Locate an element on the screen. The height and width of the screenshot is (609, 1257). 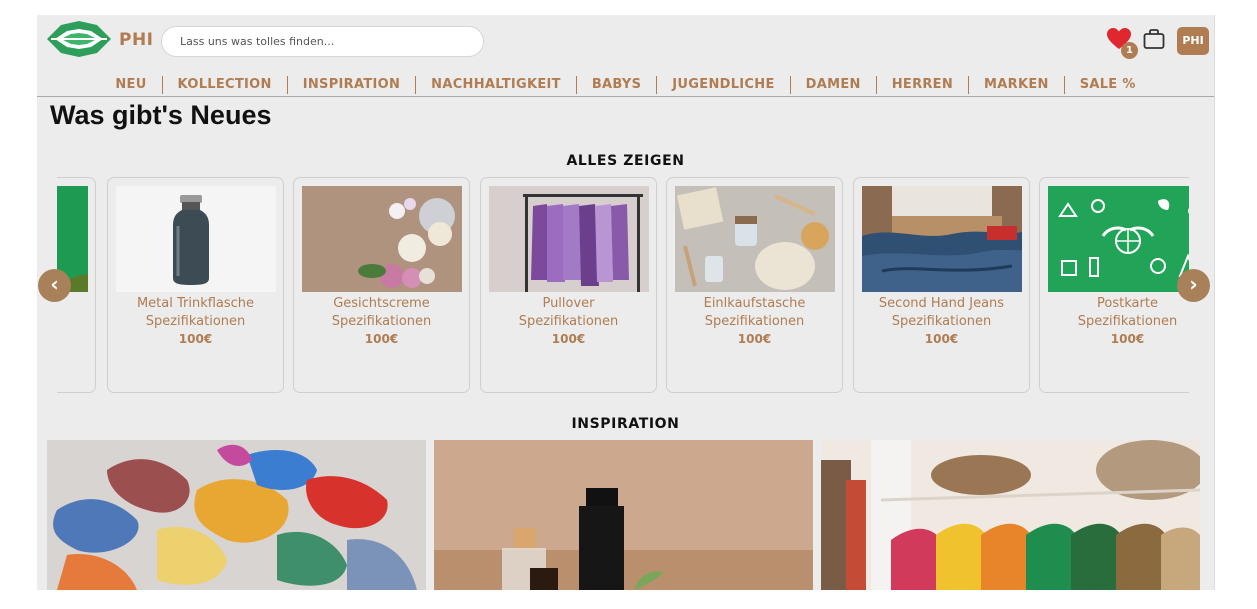
product-name: Einlkaufstasche is located at coordinates (754, 303).